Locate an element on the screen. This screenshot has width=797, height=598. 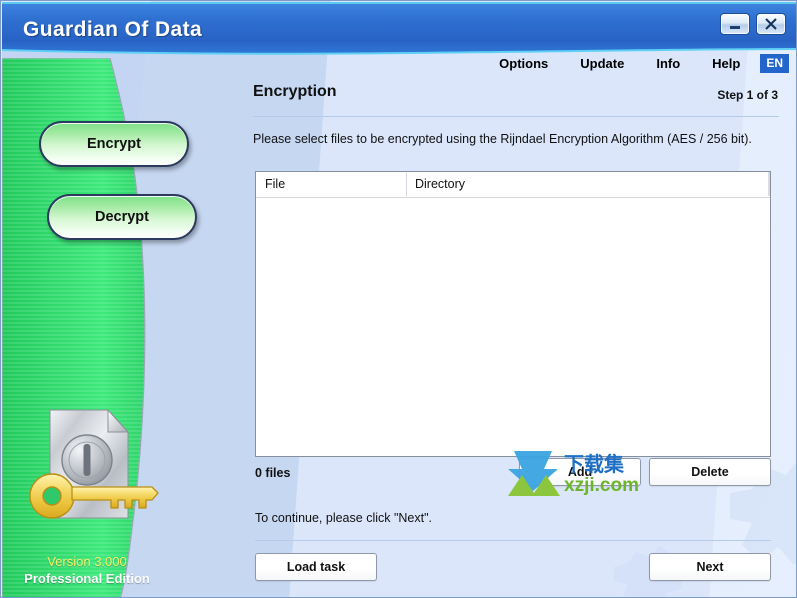
window-controls is located at coordinates (753, 24).